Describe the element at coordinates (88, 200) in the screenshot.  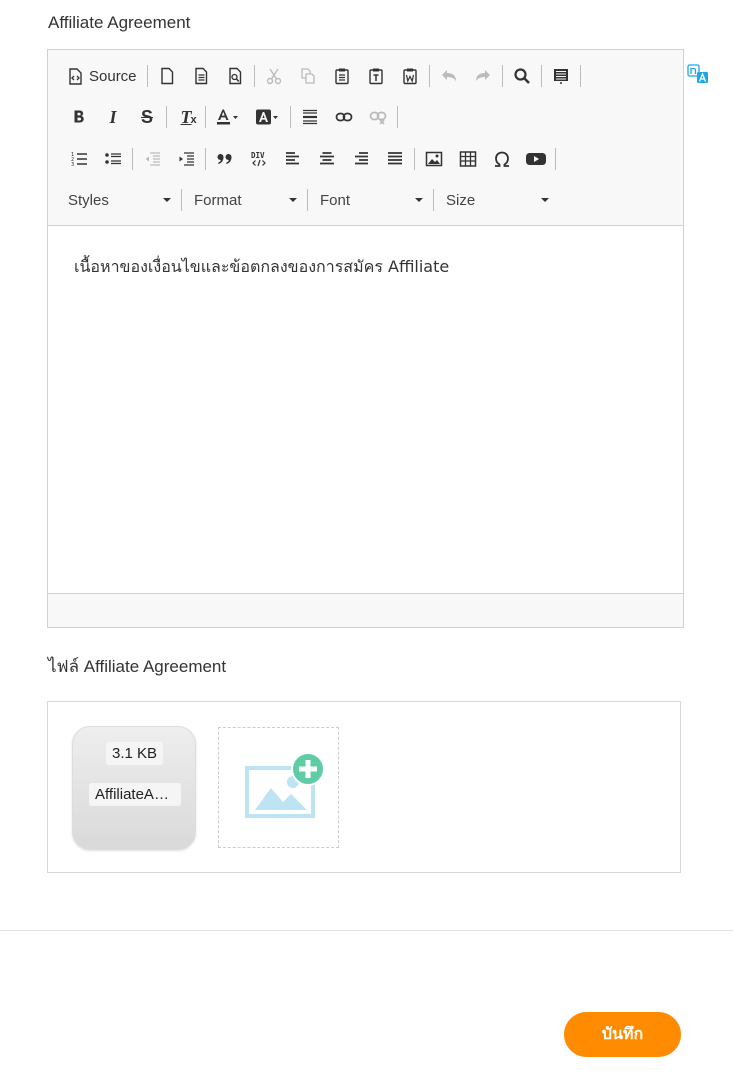
I see `styles-select-label: Styles` at that location.